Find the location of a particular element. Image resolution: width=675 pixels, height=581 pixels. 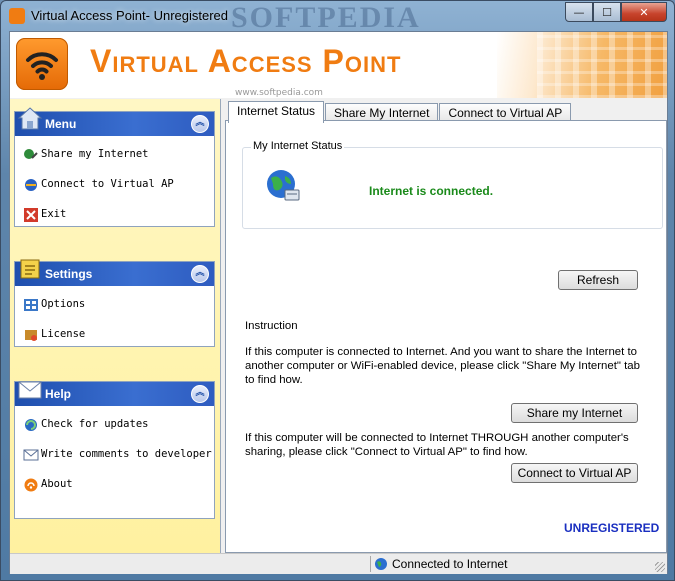

menu-panel-title: Menu is located at coordinates (61, 124).